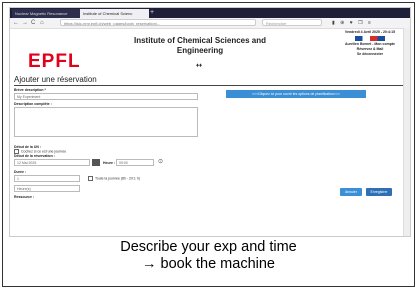  I want to click on caption-line-2: → book the machine, so click(208, 264).